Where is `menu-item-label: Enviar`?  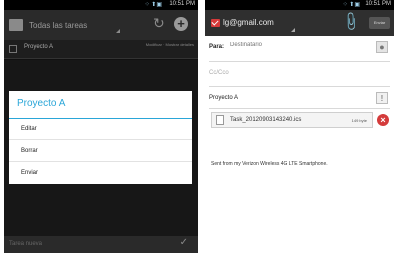
menu-item-label: Enviar is located at coordinates (30, 173).